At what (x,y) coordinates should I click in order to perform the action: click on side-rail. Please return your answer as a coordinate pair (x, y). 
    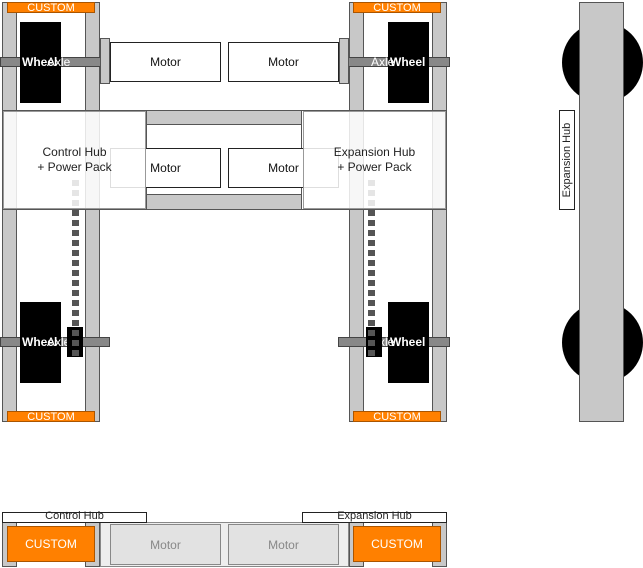
    Looking at the image, I should click on (601, 212).